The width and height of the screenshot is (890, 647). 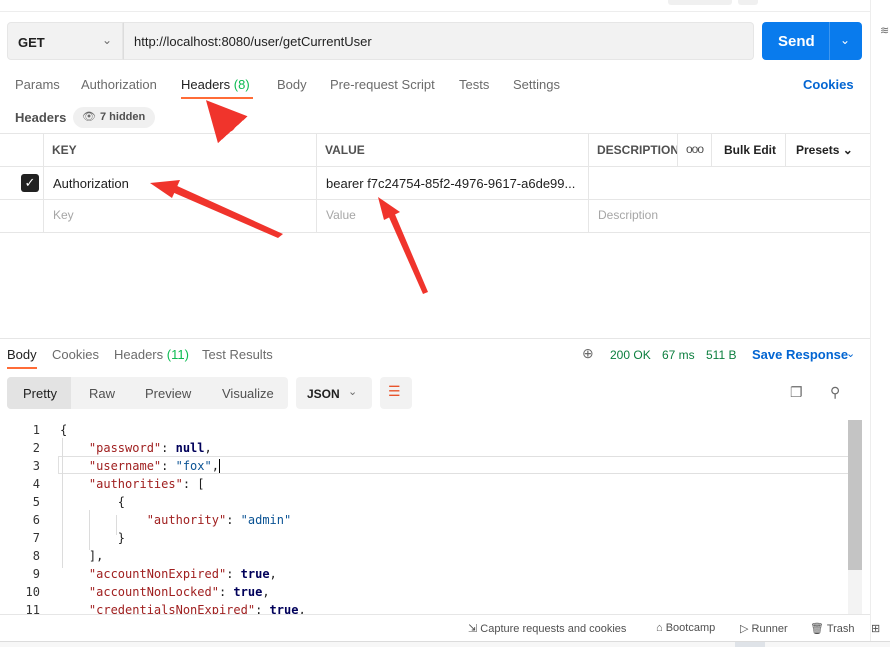 What do you see at coordinates (36, 538) in the screenshot?
I see `line-number: 7` at bounding box center [36, 538].